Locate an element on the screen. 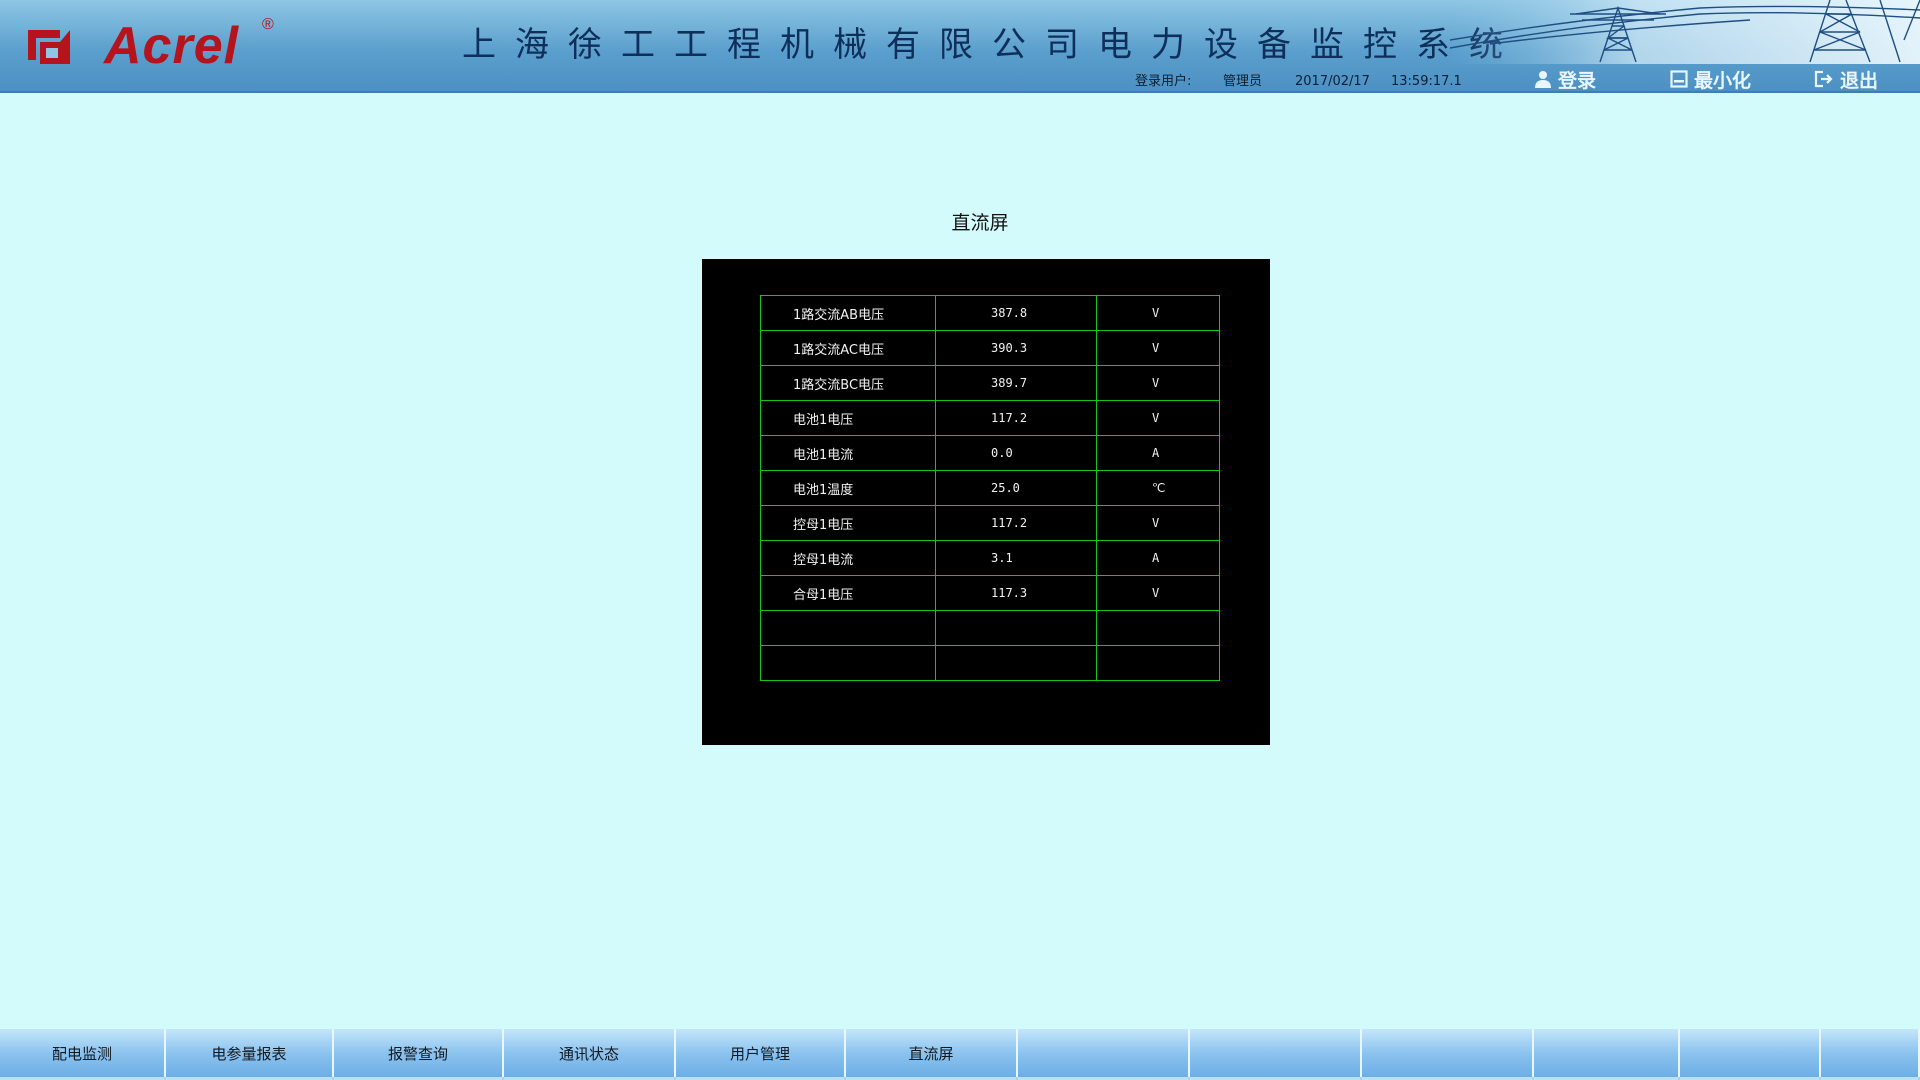  table-row: 1路交流BC电压 389.7 V is located at coordinates (990, 383).